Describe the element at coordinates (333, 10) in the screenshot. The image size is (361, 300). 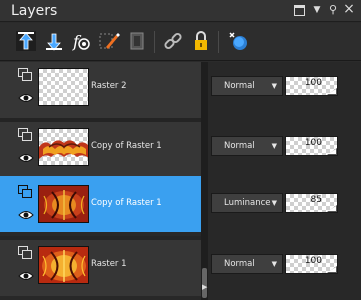
I see `pin-icon: ⚲` at that location.